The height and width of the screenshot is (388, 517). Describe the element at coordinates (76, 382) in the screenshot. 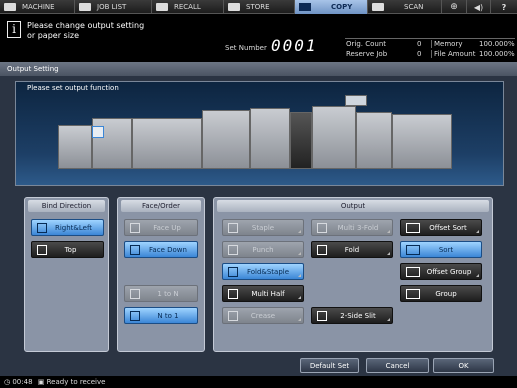

I see `status-text: Ready to receive` at that location.